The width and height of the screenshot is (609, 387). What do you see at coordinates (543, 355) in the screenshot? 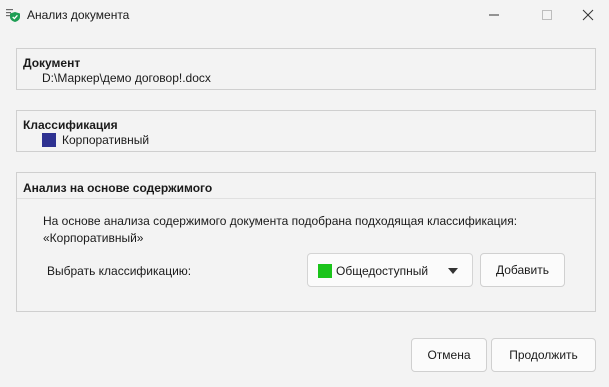
I see `continue-button: Продолжить` at bounding box center [543, 355].